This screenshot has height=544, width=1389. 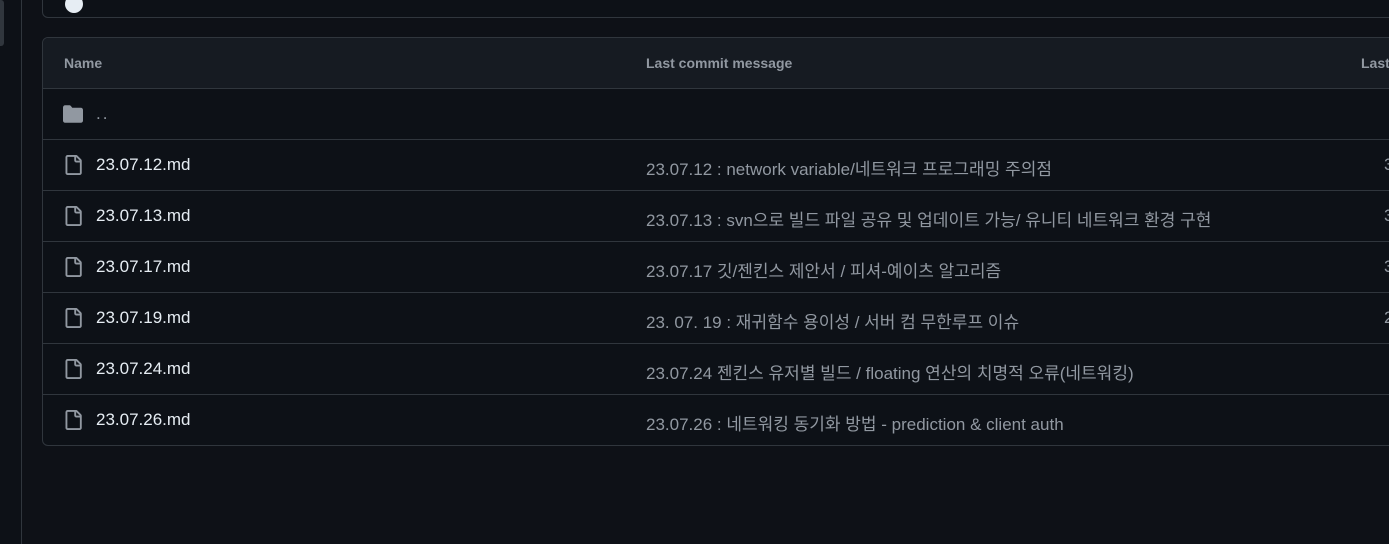 What do you see at coordinates (74, 6) in the screenshot?
I see `avatar` at bounding box center [74, 6].